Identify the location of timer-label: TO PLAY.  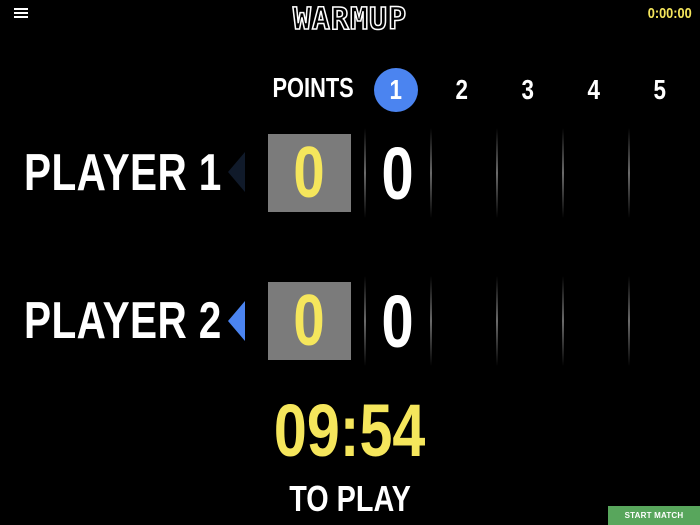
(350, 498).